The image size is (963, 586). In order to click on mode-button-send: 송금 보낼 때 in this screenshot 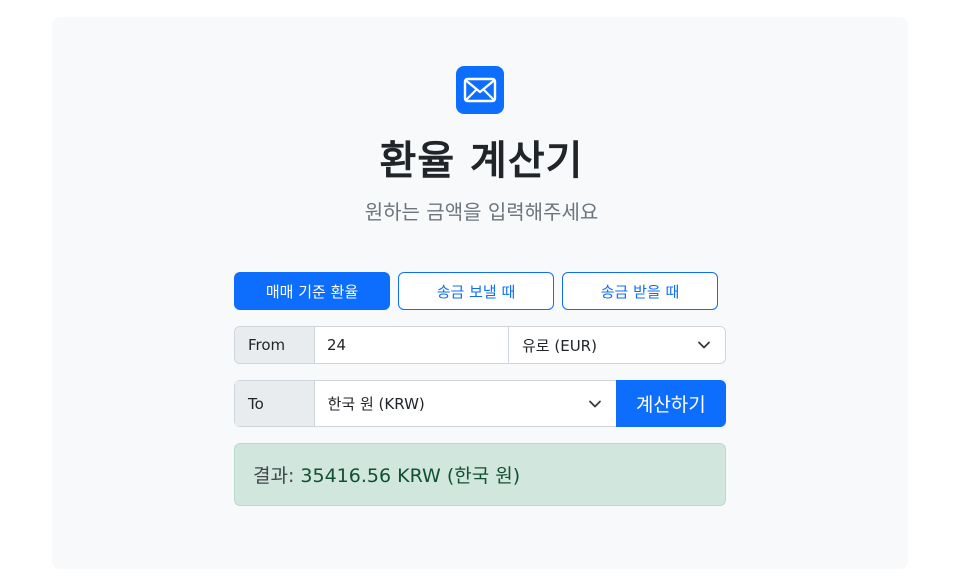, I will do `click(476, 291)`.